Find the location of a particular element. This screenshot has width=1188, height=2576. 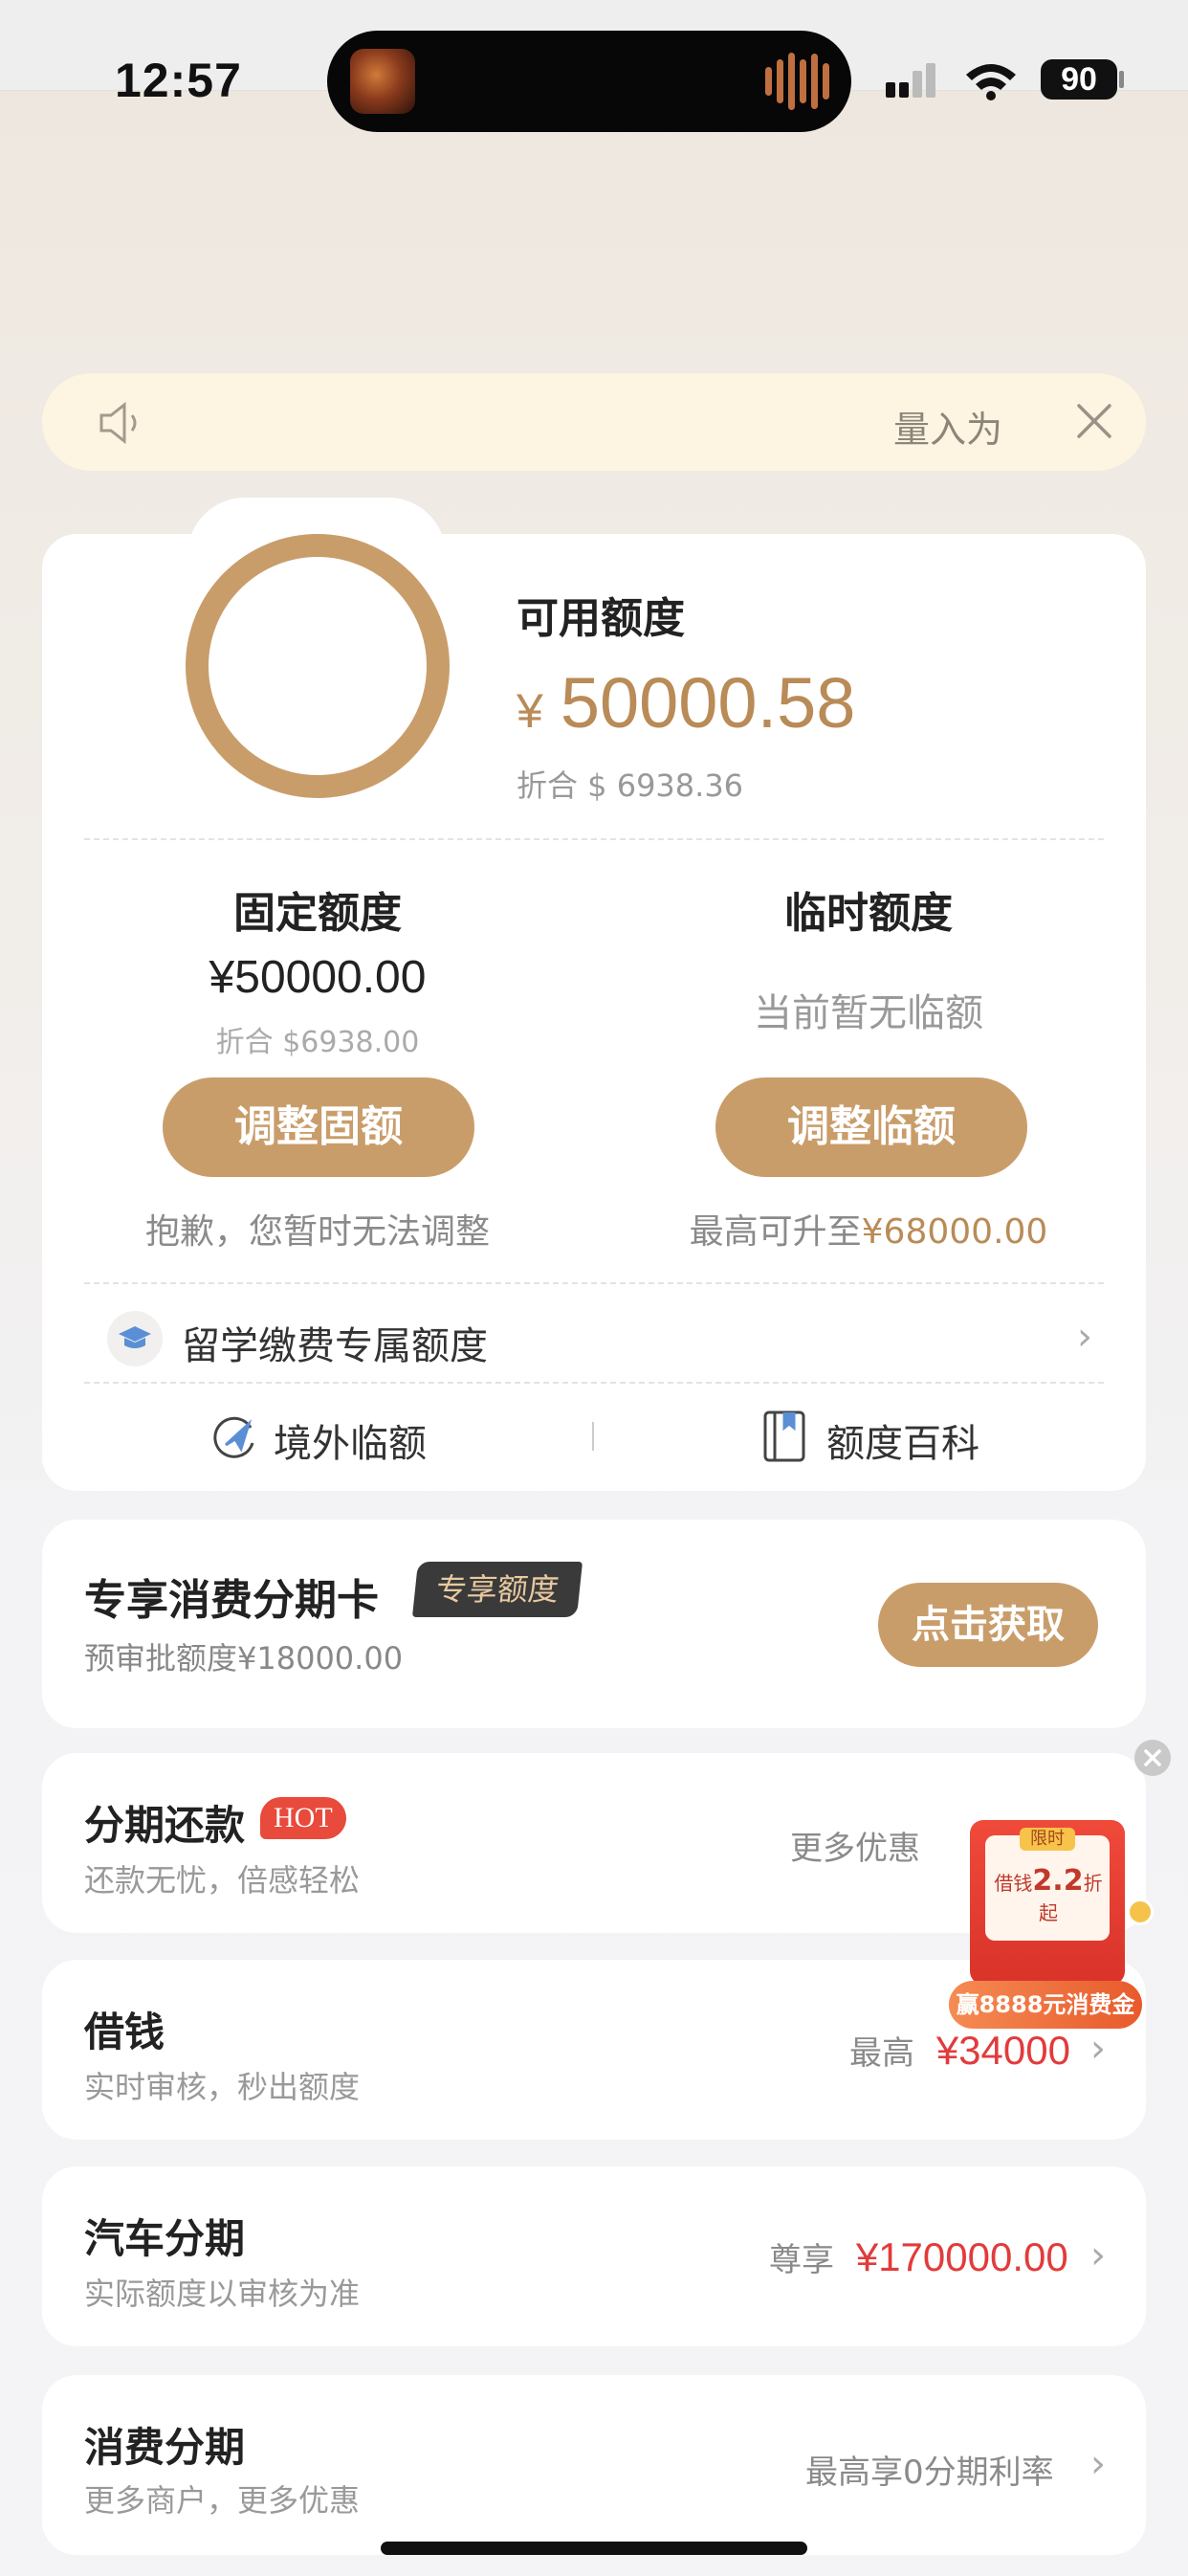

promo-value: 2.2 is located at coordinates (1058, 1881).